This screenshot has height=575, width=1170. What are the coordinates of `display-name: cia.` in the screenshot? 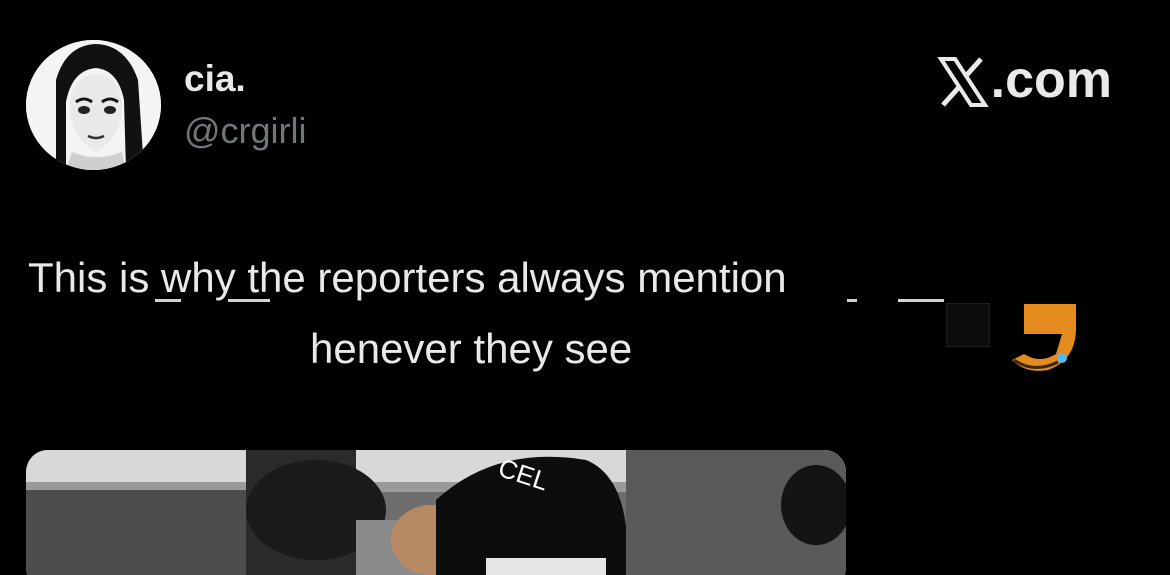 It's located at (215, 79).